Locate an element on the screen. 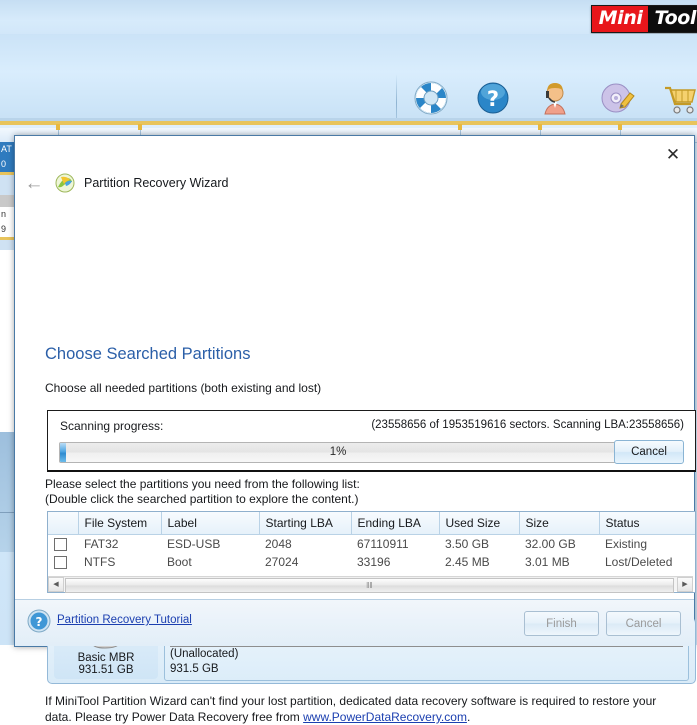  cell-file-system: FAT32 is located at coordinates (101, 544).